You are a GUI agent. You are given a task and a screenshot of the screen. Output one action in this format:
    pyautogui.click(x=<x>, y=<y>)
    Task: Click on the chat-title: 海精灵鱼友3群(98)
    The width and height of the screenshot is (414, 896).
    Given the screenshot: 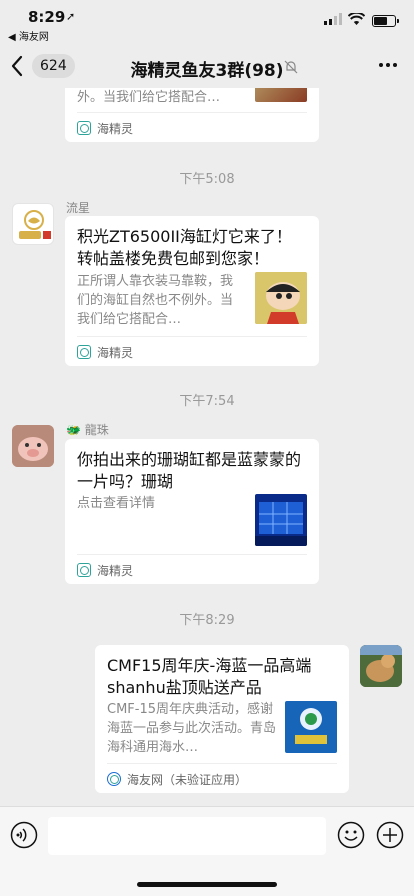 What is the action you would take?
    pyautogui.click(x=207, y=71)
    